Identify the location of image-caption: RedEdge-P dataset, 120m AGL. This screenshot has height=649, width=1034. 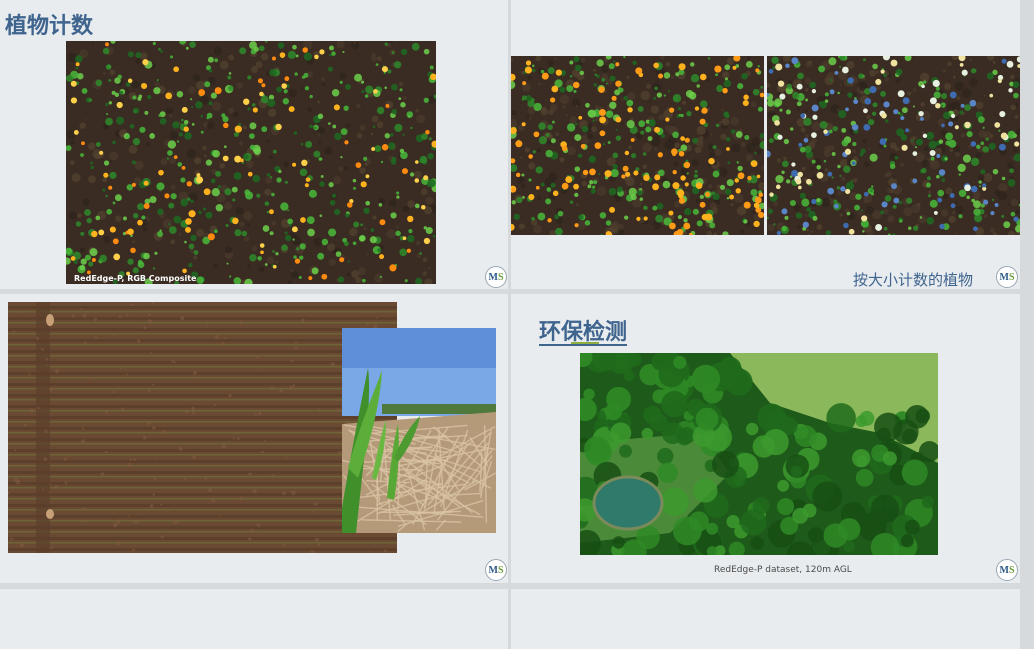
(783, 570).